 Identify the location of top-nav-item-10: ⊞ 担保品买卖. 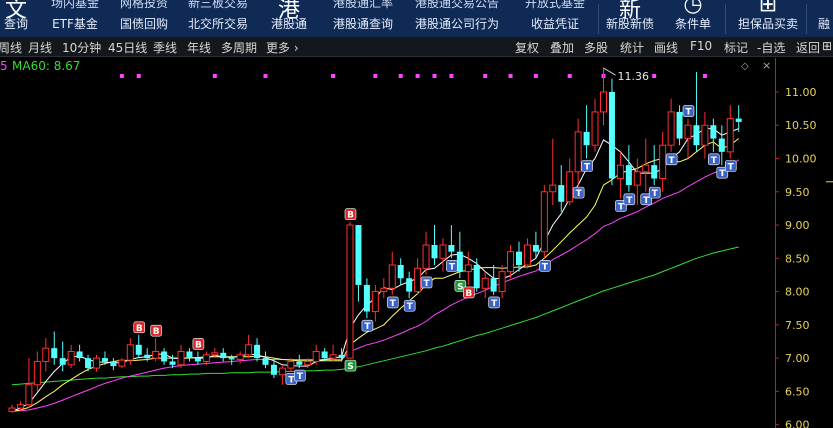
(768, 18).